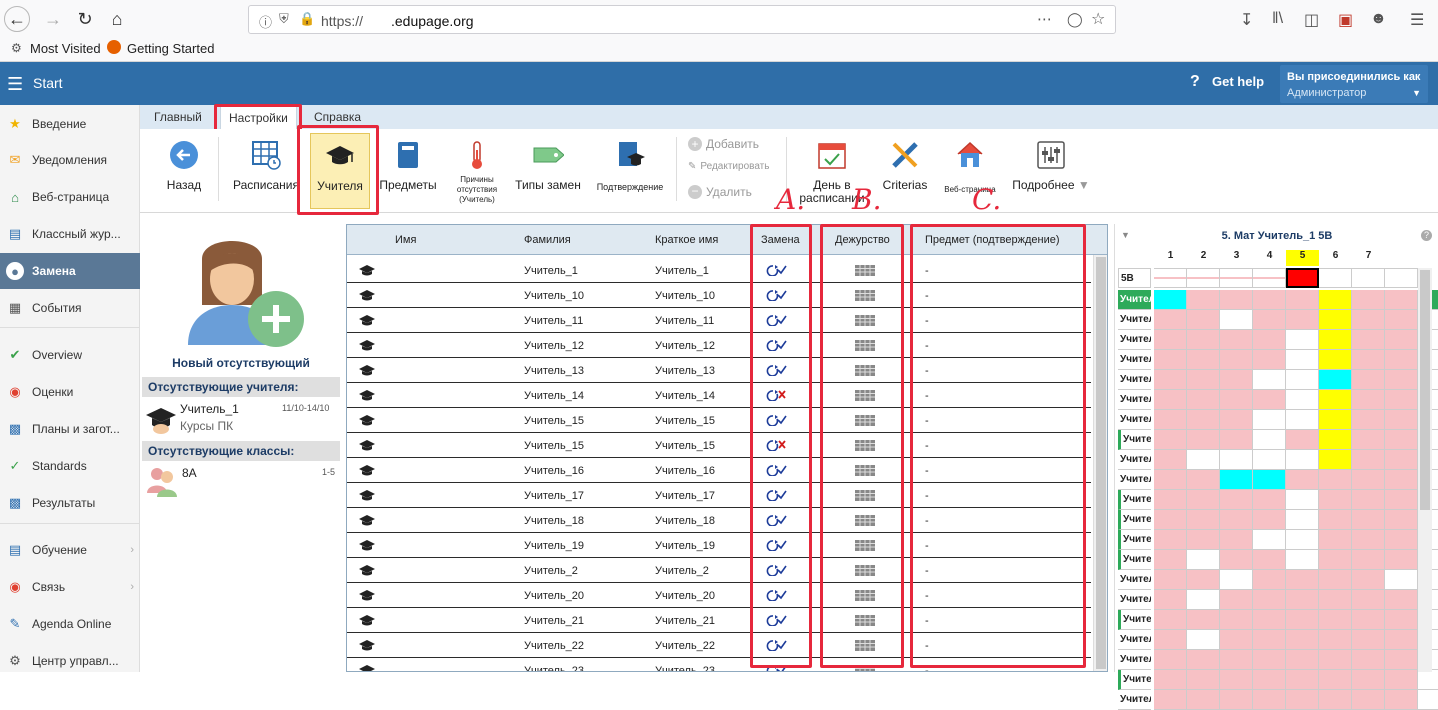 Image resolution: width=1438 pixels, height=710 pixels. Describe the element at coordinates (266, 171) in the screenshot. I see `schedules-button: Расписания` at that location.